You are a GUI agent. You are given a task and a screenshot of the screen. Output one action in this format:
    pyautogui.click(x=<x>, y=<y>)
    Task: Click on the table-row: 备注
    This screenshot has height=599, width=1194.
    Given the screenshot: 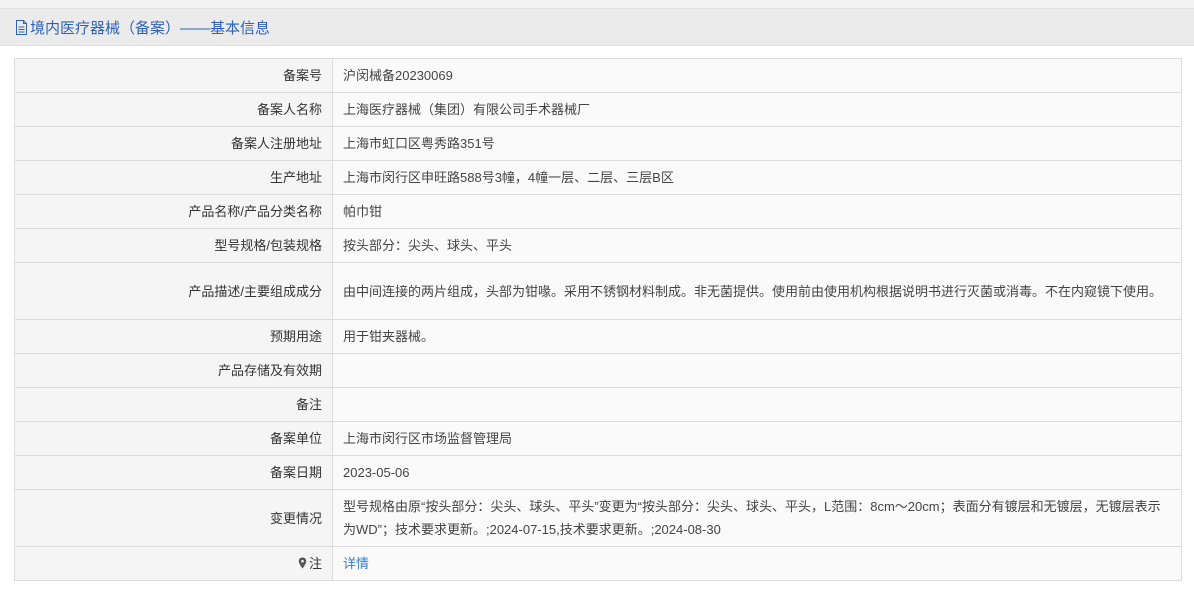 What is the action you would take?
    pyautogui.click(x=598, y=404)
    